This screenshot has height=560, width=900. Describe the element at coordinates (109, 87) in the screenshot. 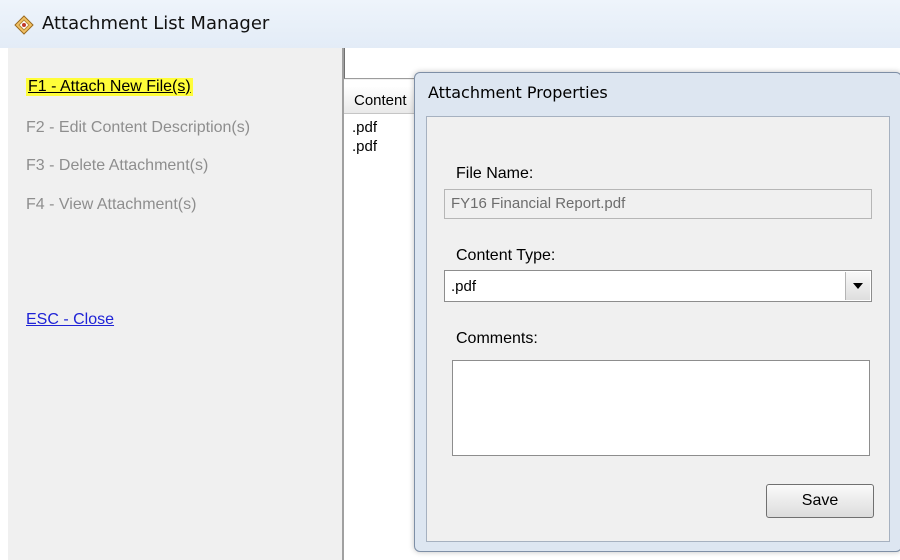

I see `attach-new-files-link: F1 - Attach New File(s)` at that location.